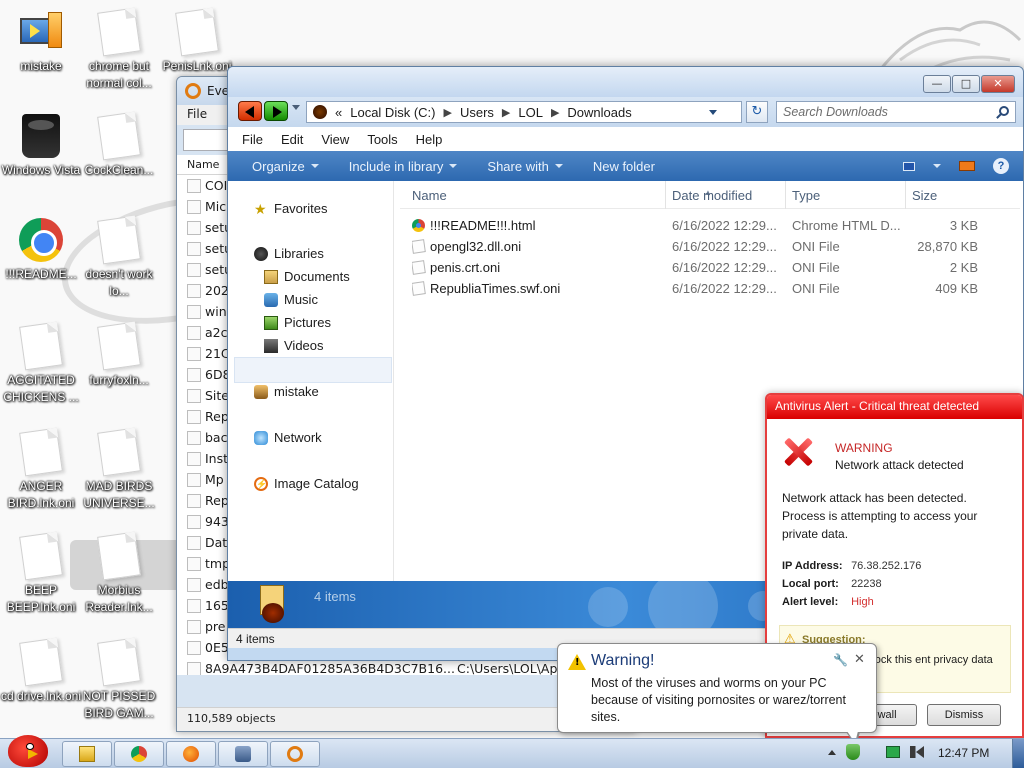 The height and width of the screenshot is (768, 1024). Describe the element at coordinates (87, 754) in the screenshot. I see `taskbar-explorer-button` at that location.